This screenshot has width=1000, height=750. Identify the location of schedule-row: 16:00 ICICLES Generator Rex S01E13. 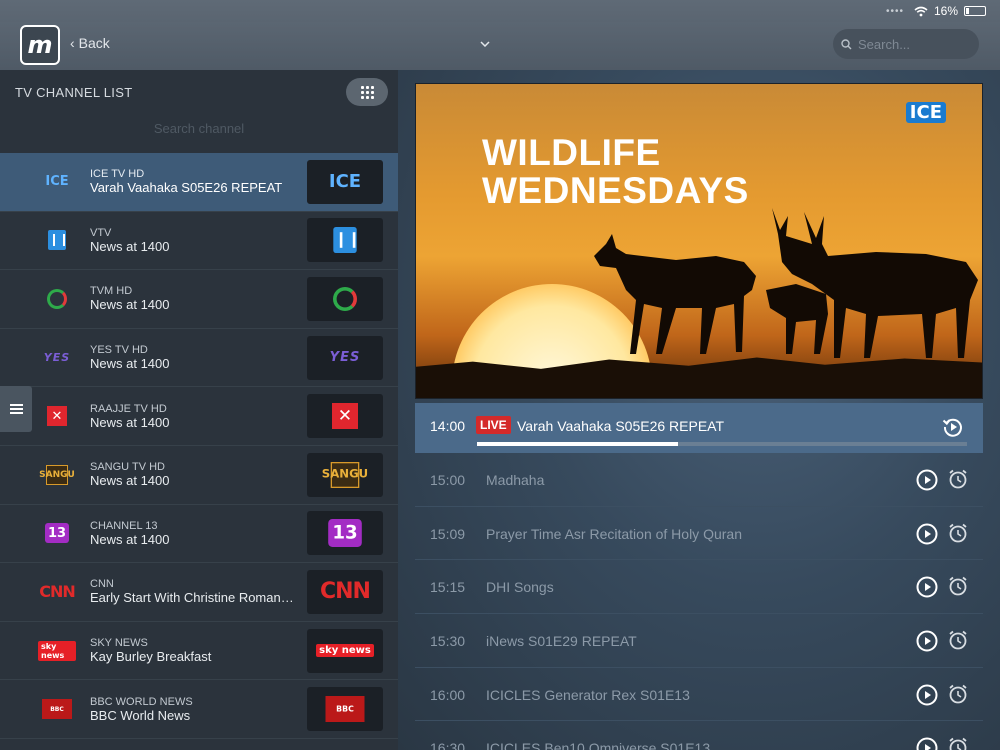
(699, 695).